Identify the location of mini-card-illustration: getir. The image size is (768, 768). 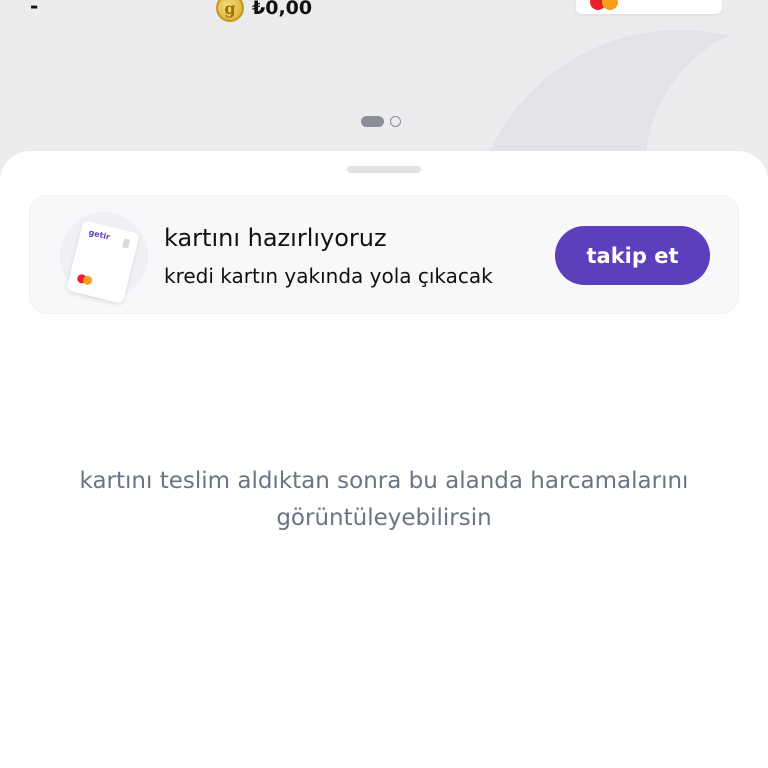
(103, 262).